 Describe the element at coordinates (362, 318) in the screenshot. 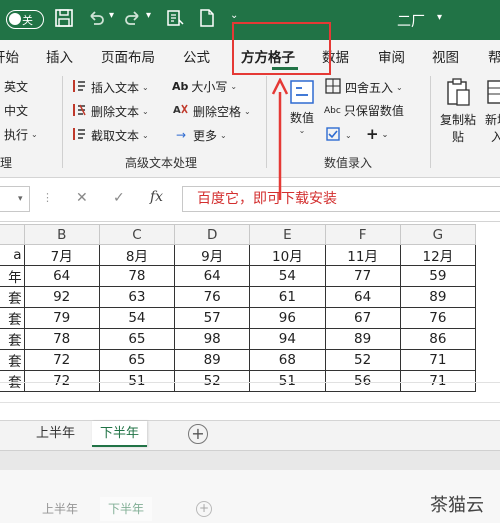

I see `table-cell: 67` at that location.